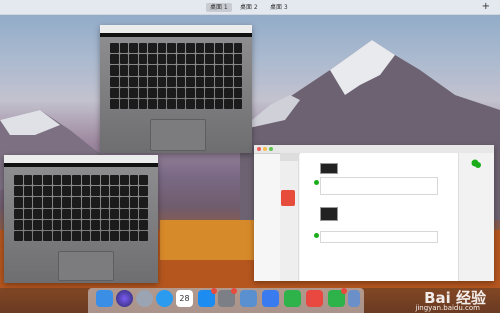 This screenshot has width=500, height=313. Describe the element at coordinates (248, 298) in the screenshot. I see `image-capture-icon` at that location.